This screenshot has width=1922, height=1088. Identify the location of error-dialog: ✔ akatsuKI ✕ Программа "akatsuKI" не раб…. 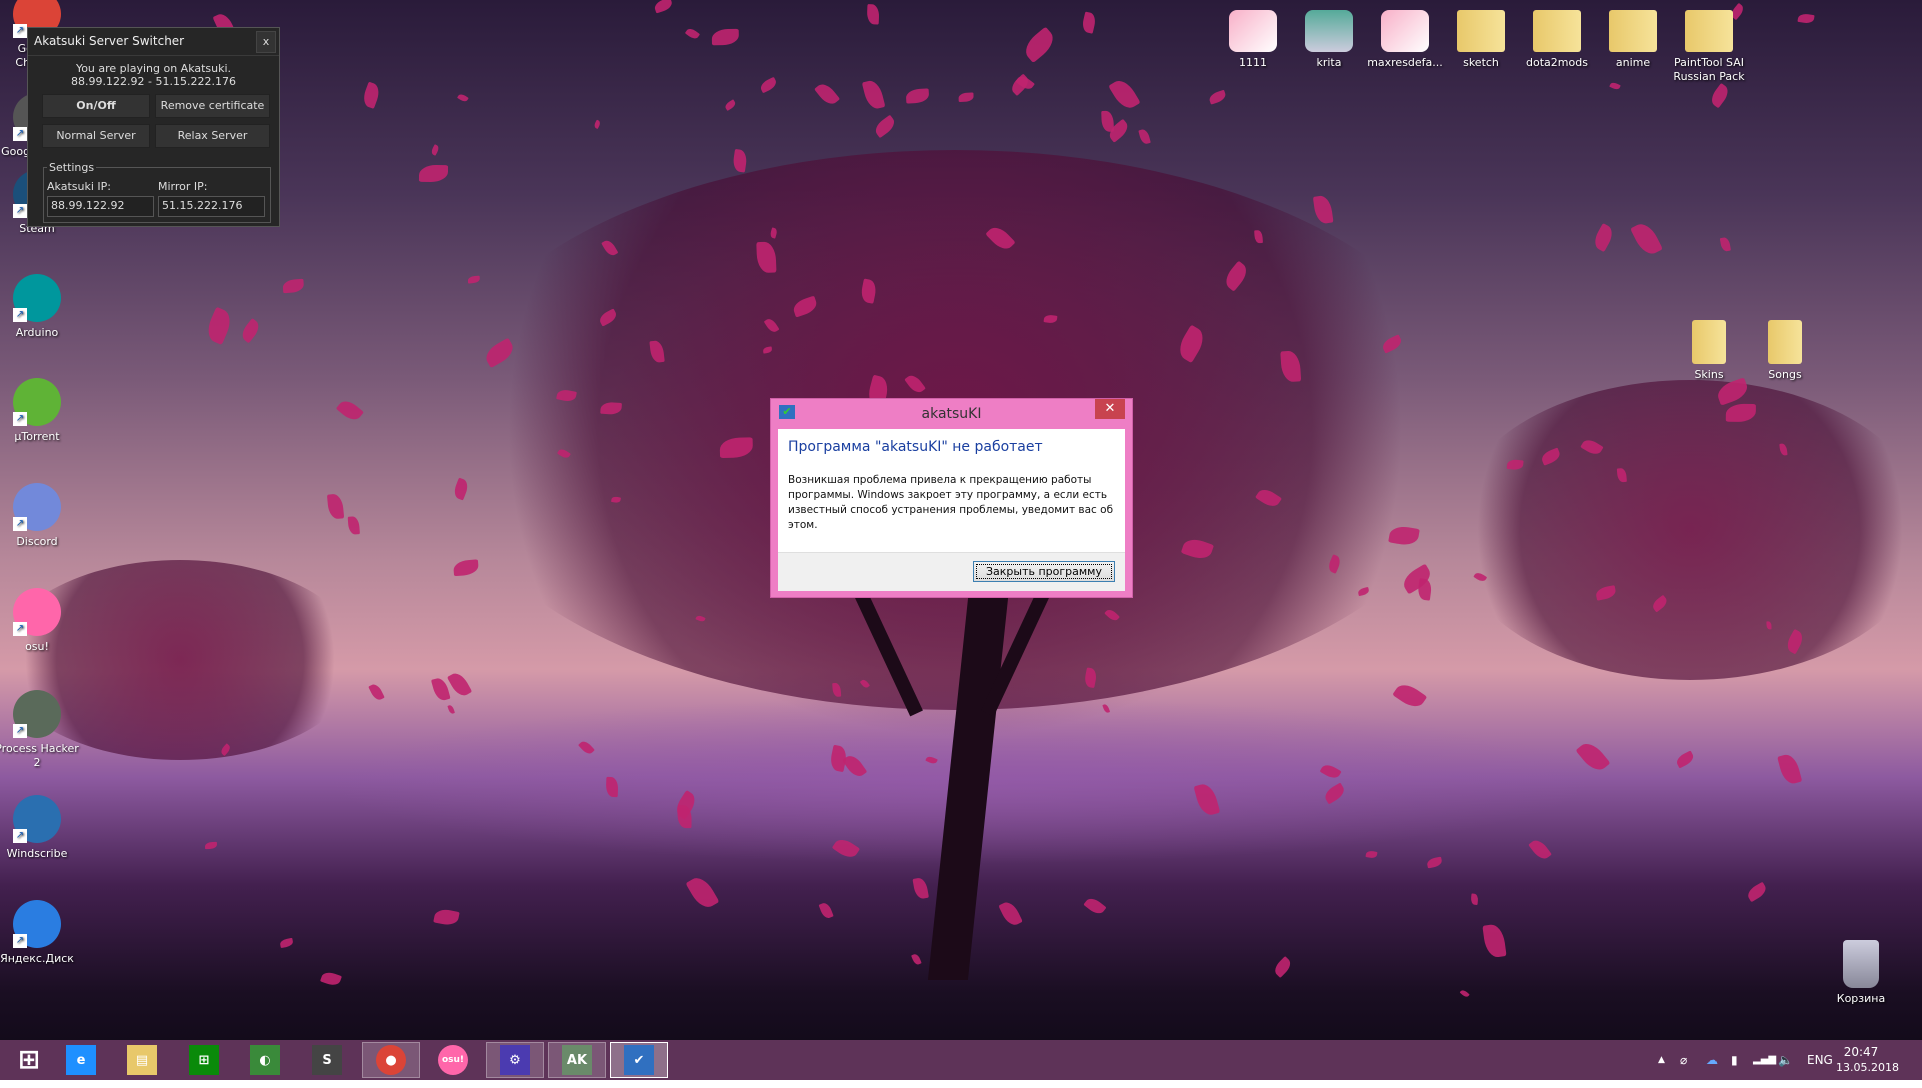
(951, 498).